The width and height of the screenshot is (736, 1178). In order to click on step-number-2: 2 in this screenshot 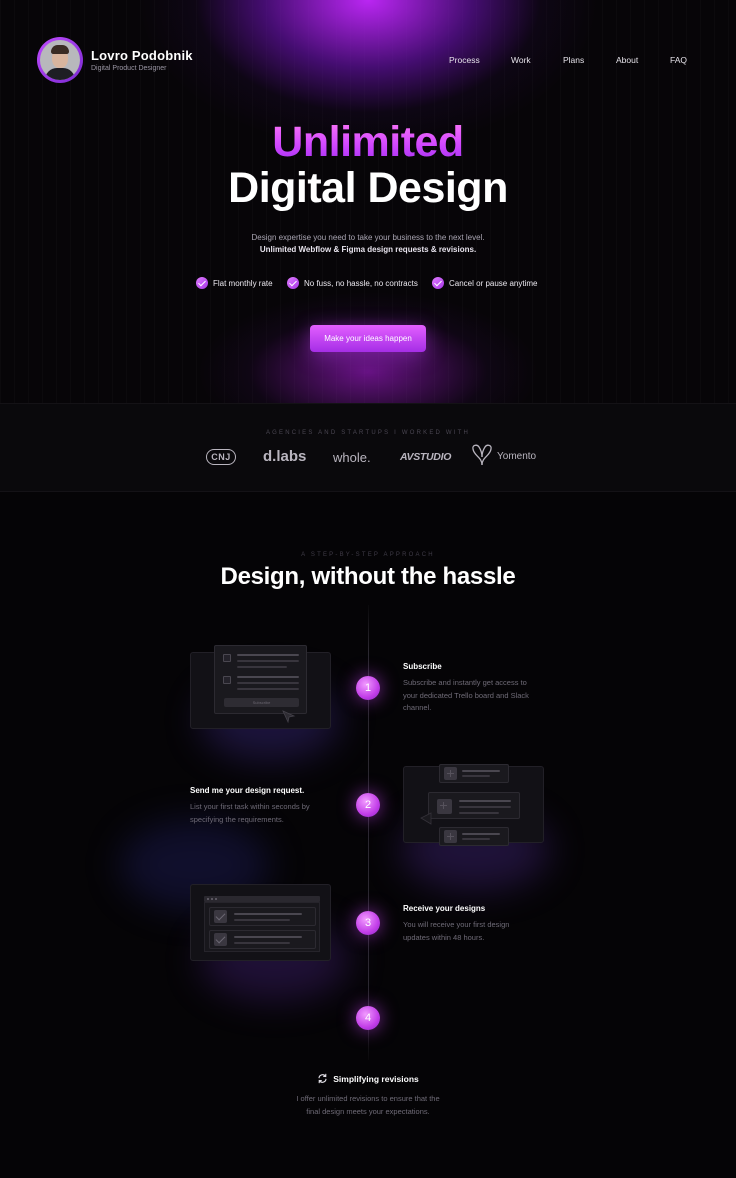, I will do `click(368, 805)`.